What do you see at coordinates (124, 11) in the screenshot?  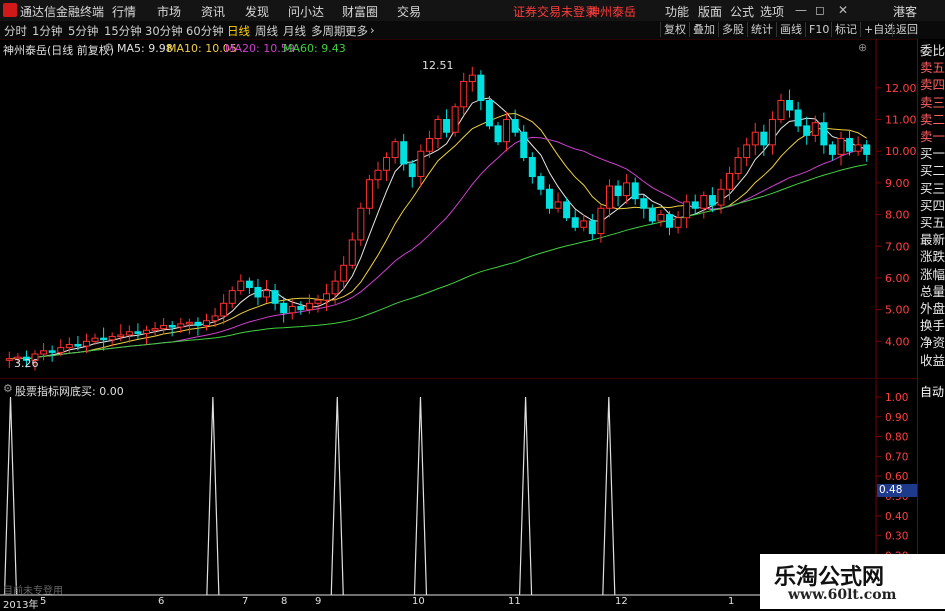 I see `menu-quotes: 行情` at bounding box center [124, 11].